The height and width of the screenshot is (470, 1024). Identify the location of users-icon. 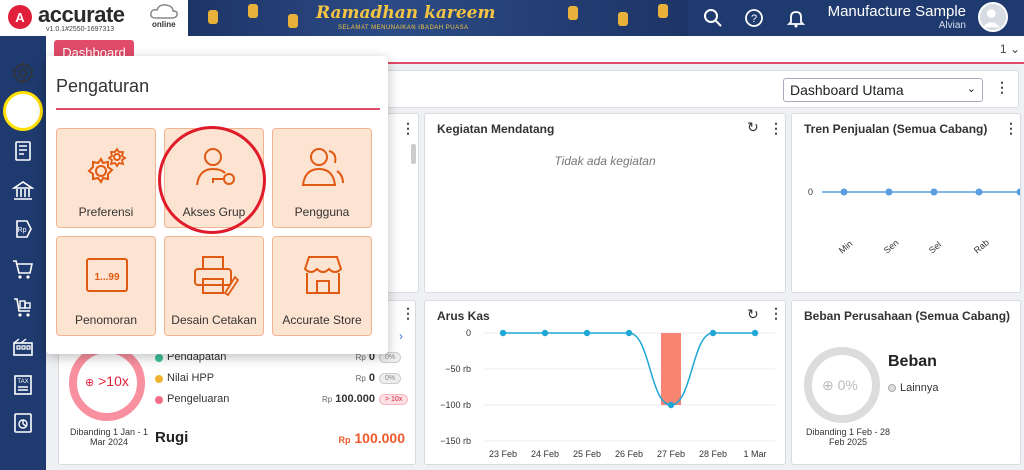
(322, 167).